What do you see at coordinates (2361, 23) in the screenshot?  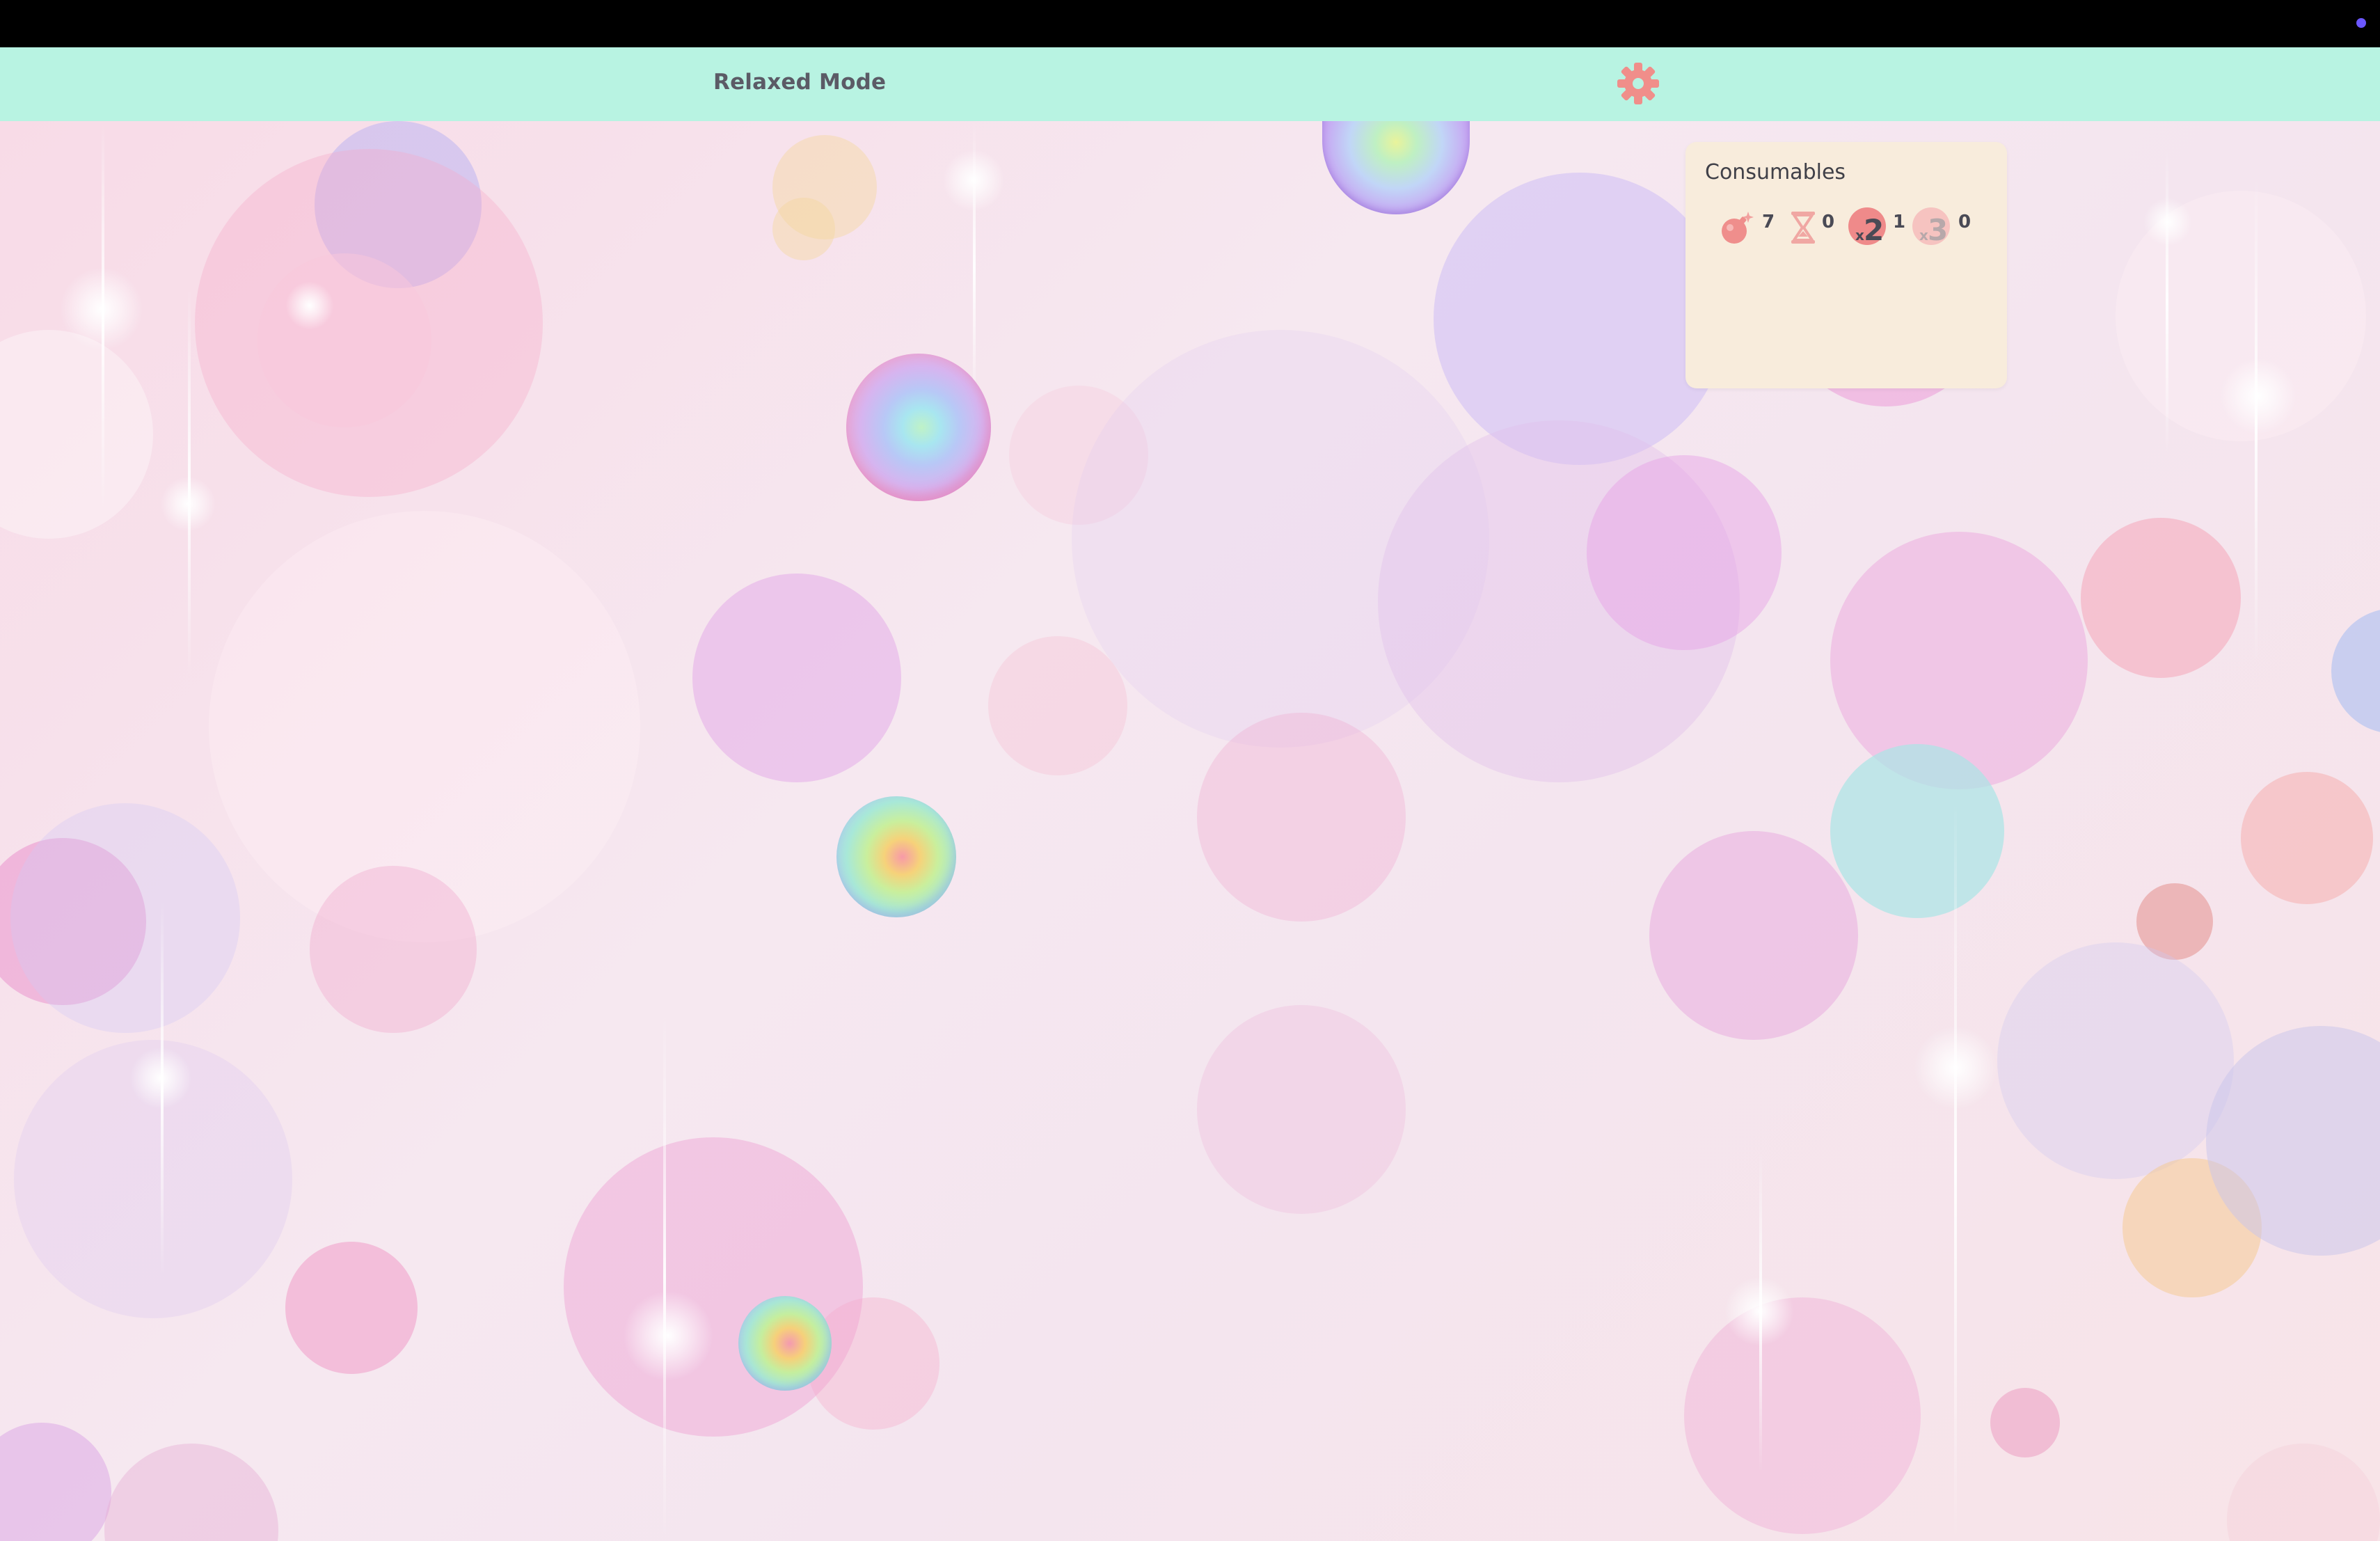 I see `status-dot` at bounding box center [2361, 23].